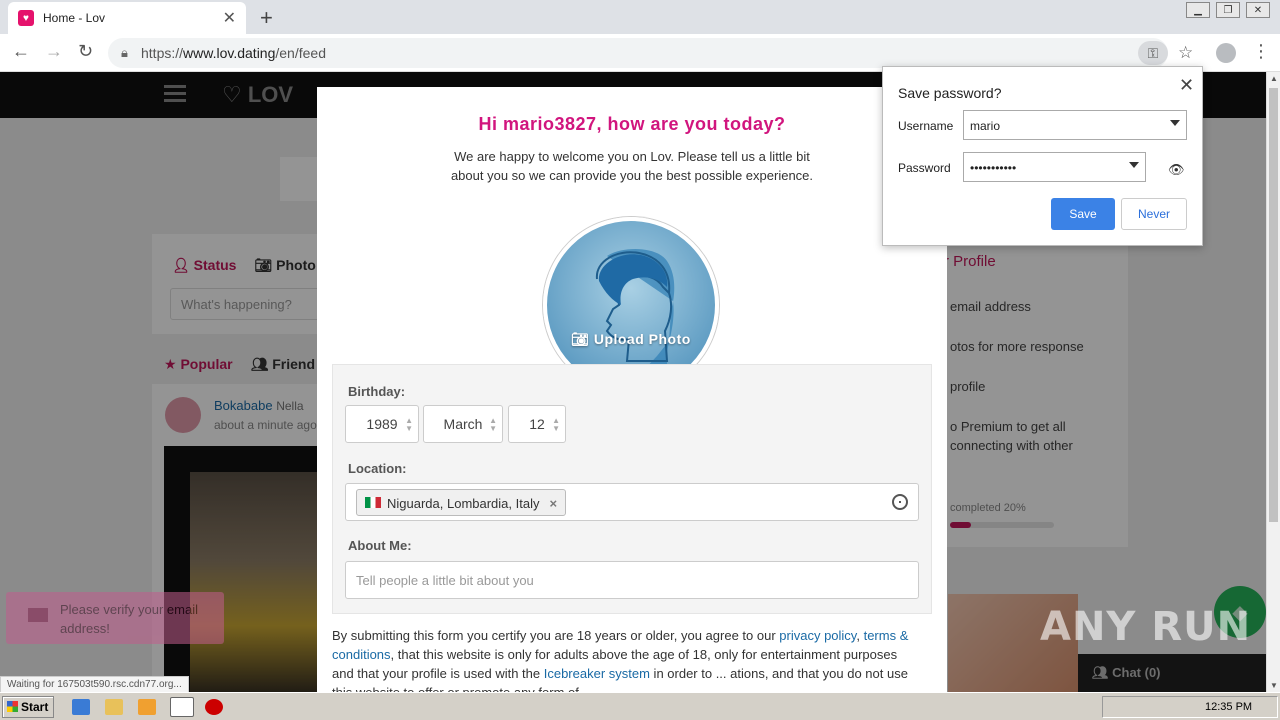 This screenshot has width=1280, height=720. I want to click on birth-year-select: 1989 ▲ ▼, so click(382, 424).